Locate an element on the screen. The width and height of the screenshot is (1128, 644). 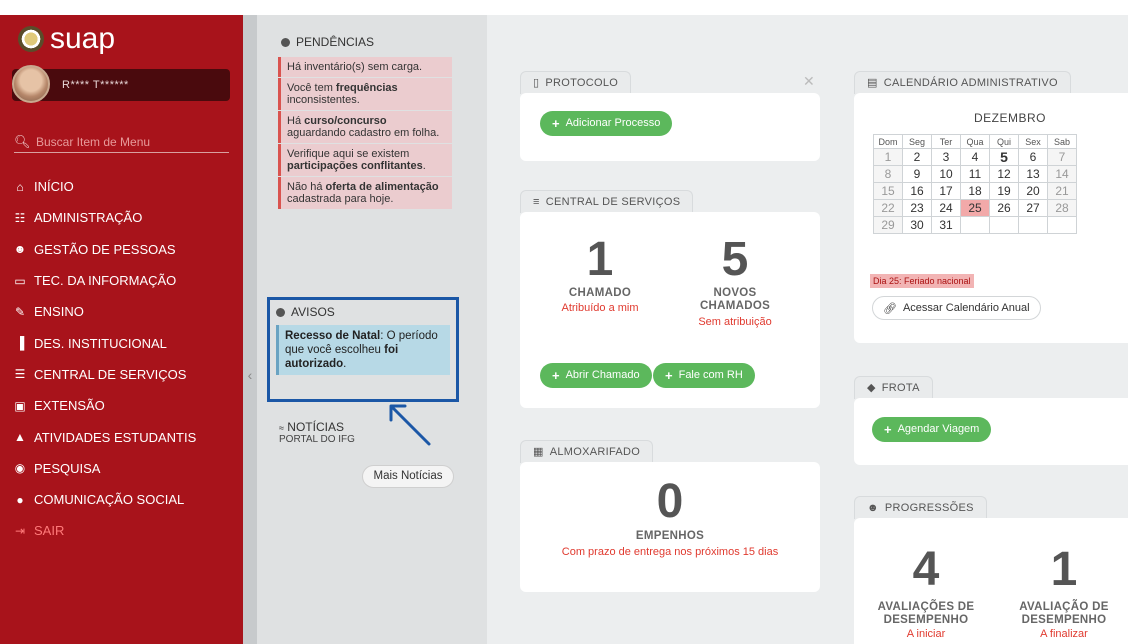
pendencia-item: Você tem frequências inconsistentes. is located at coordinates (365, 94).